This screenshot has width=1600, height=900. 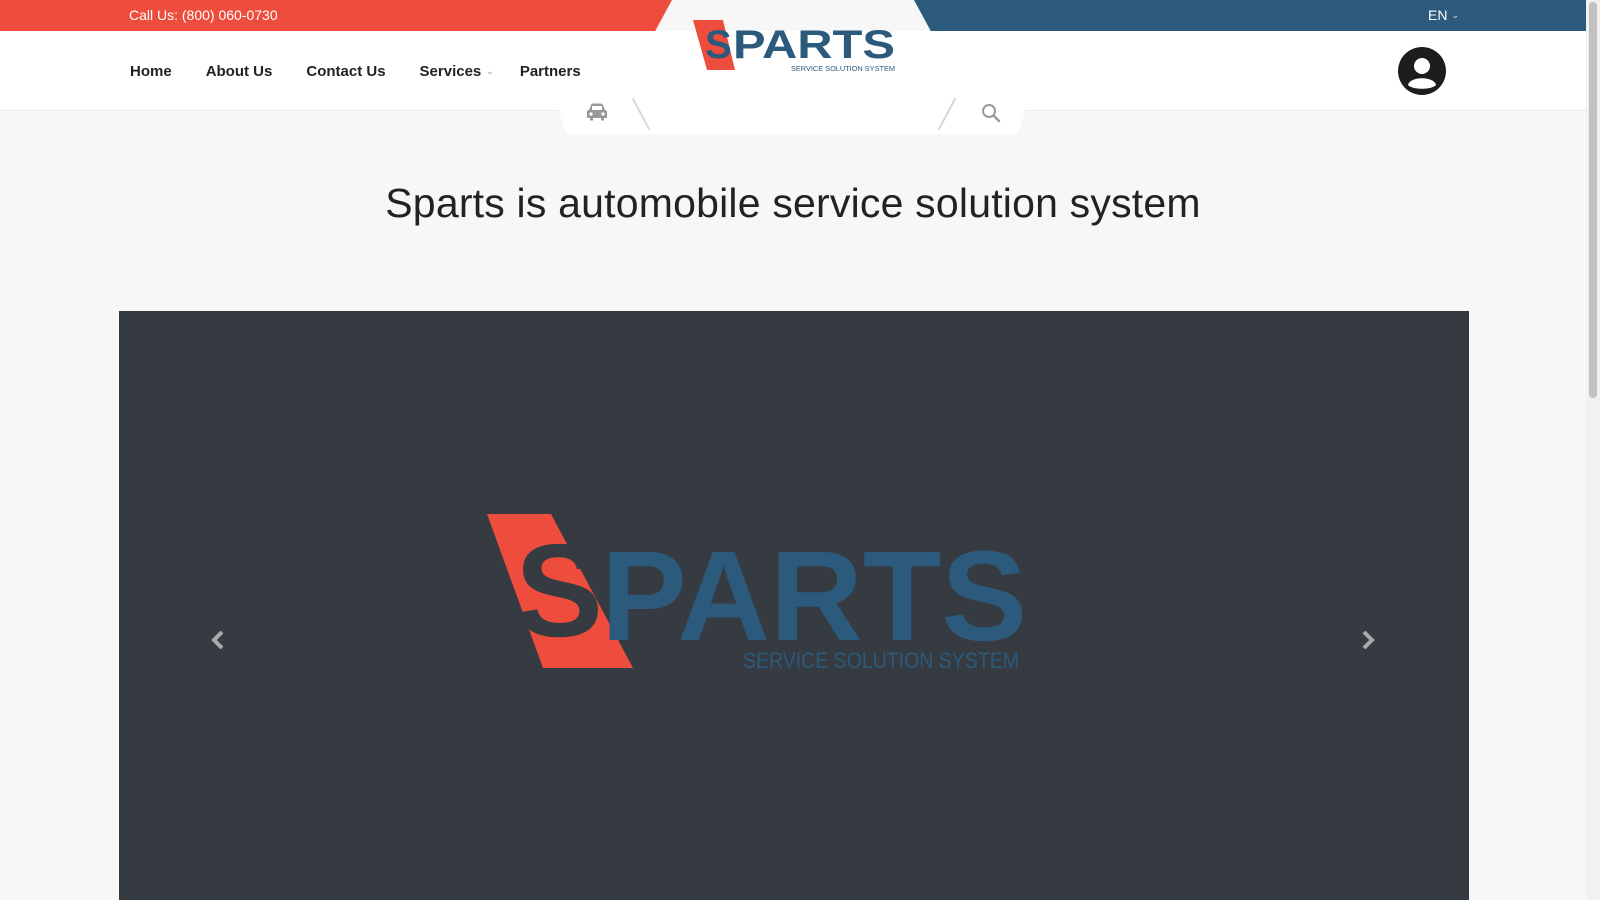 I want to click on page-scrollbar, so click(x=1593, y=450).